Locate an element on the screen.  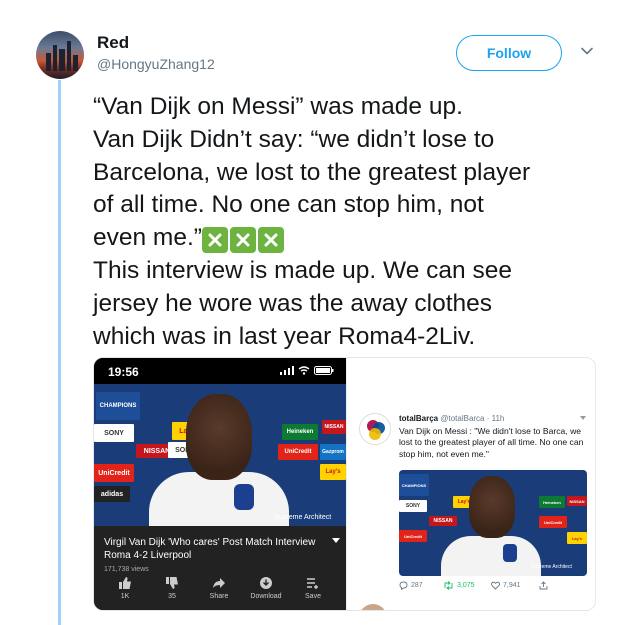
thumbs-up-icon is located at coordinates (125, 583).